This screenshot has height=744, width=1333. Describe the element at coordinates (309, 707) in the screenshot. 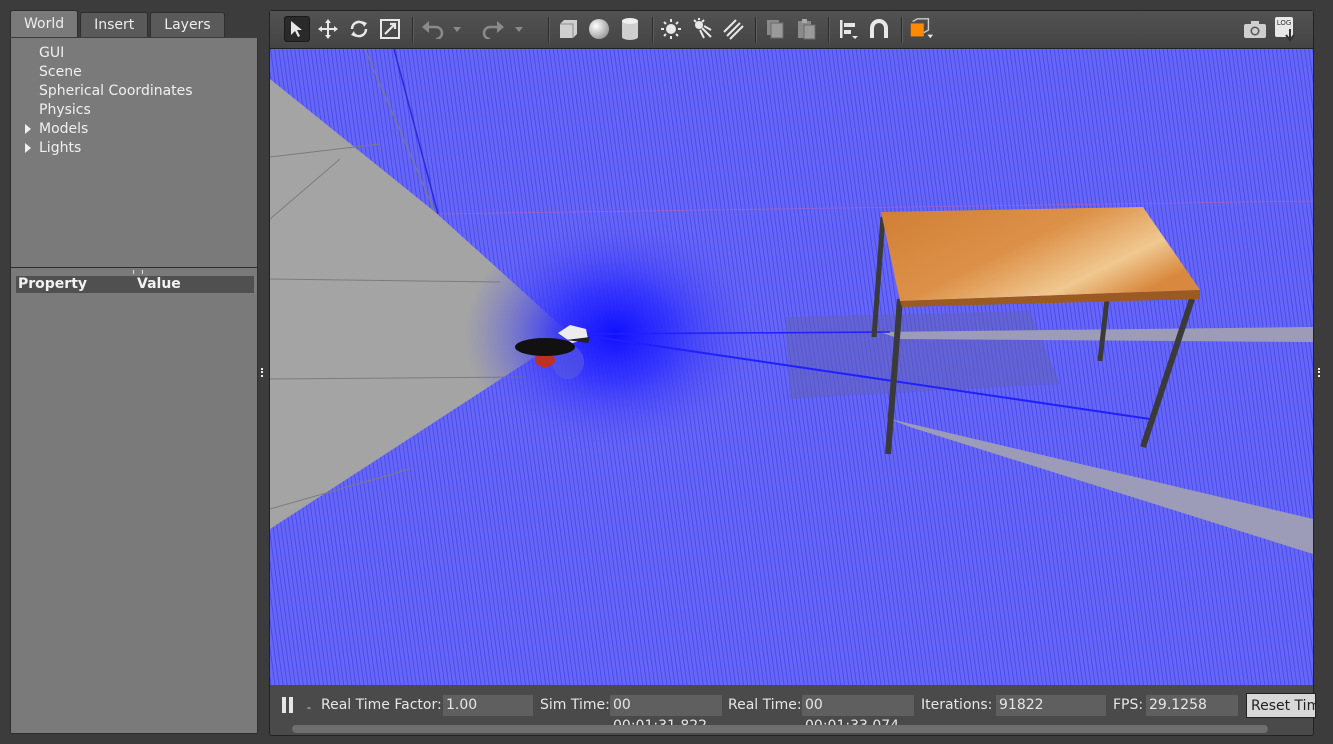

I see `step-dash: -` at that location.